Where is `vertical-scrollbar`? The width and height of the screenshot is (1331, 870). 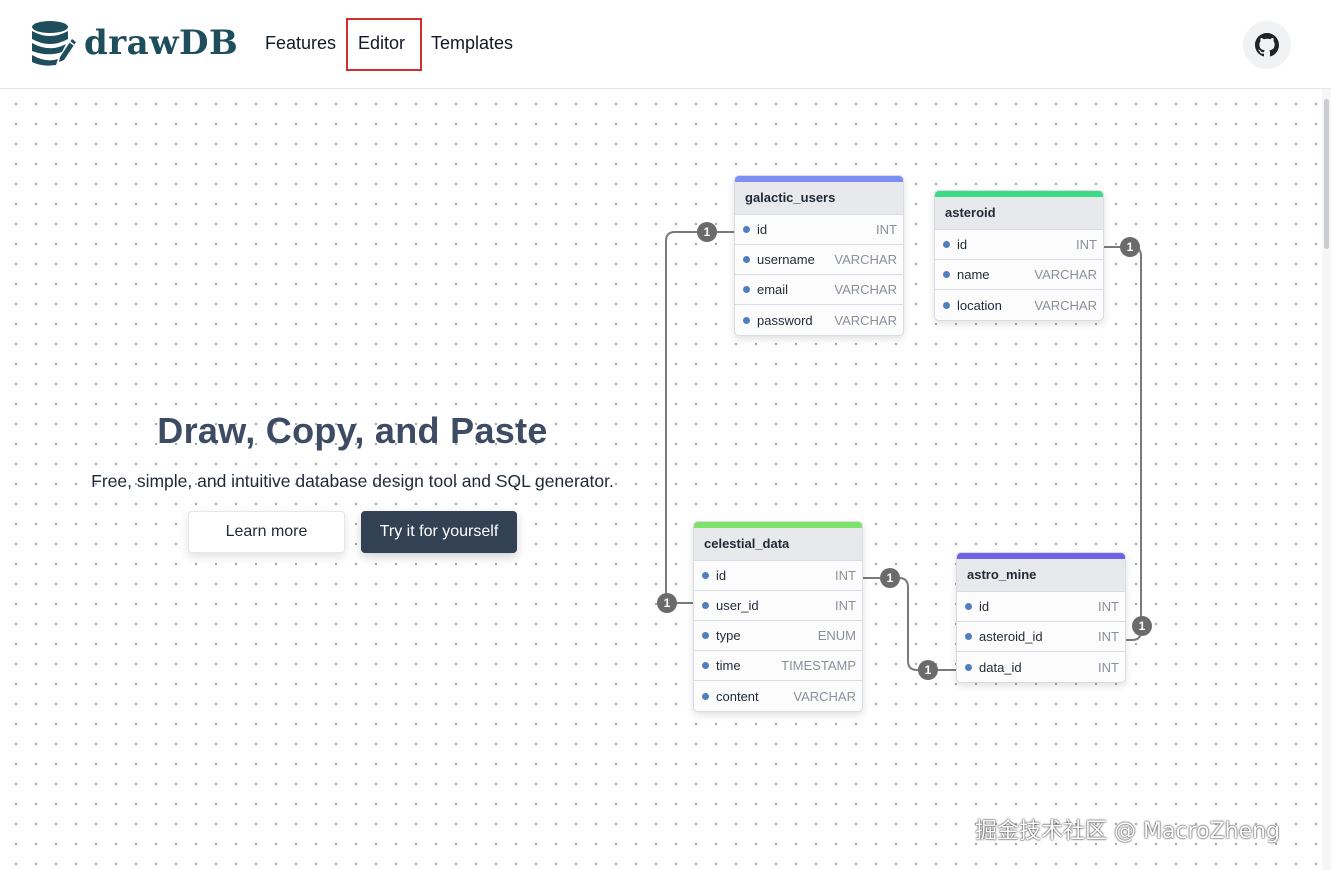
vertical-scrollbar is located at coordinates (1326, 479).